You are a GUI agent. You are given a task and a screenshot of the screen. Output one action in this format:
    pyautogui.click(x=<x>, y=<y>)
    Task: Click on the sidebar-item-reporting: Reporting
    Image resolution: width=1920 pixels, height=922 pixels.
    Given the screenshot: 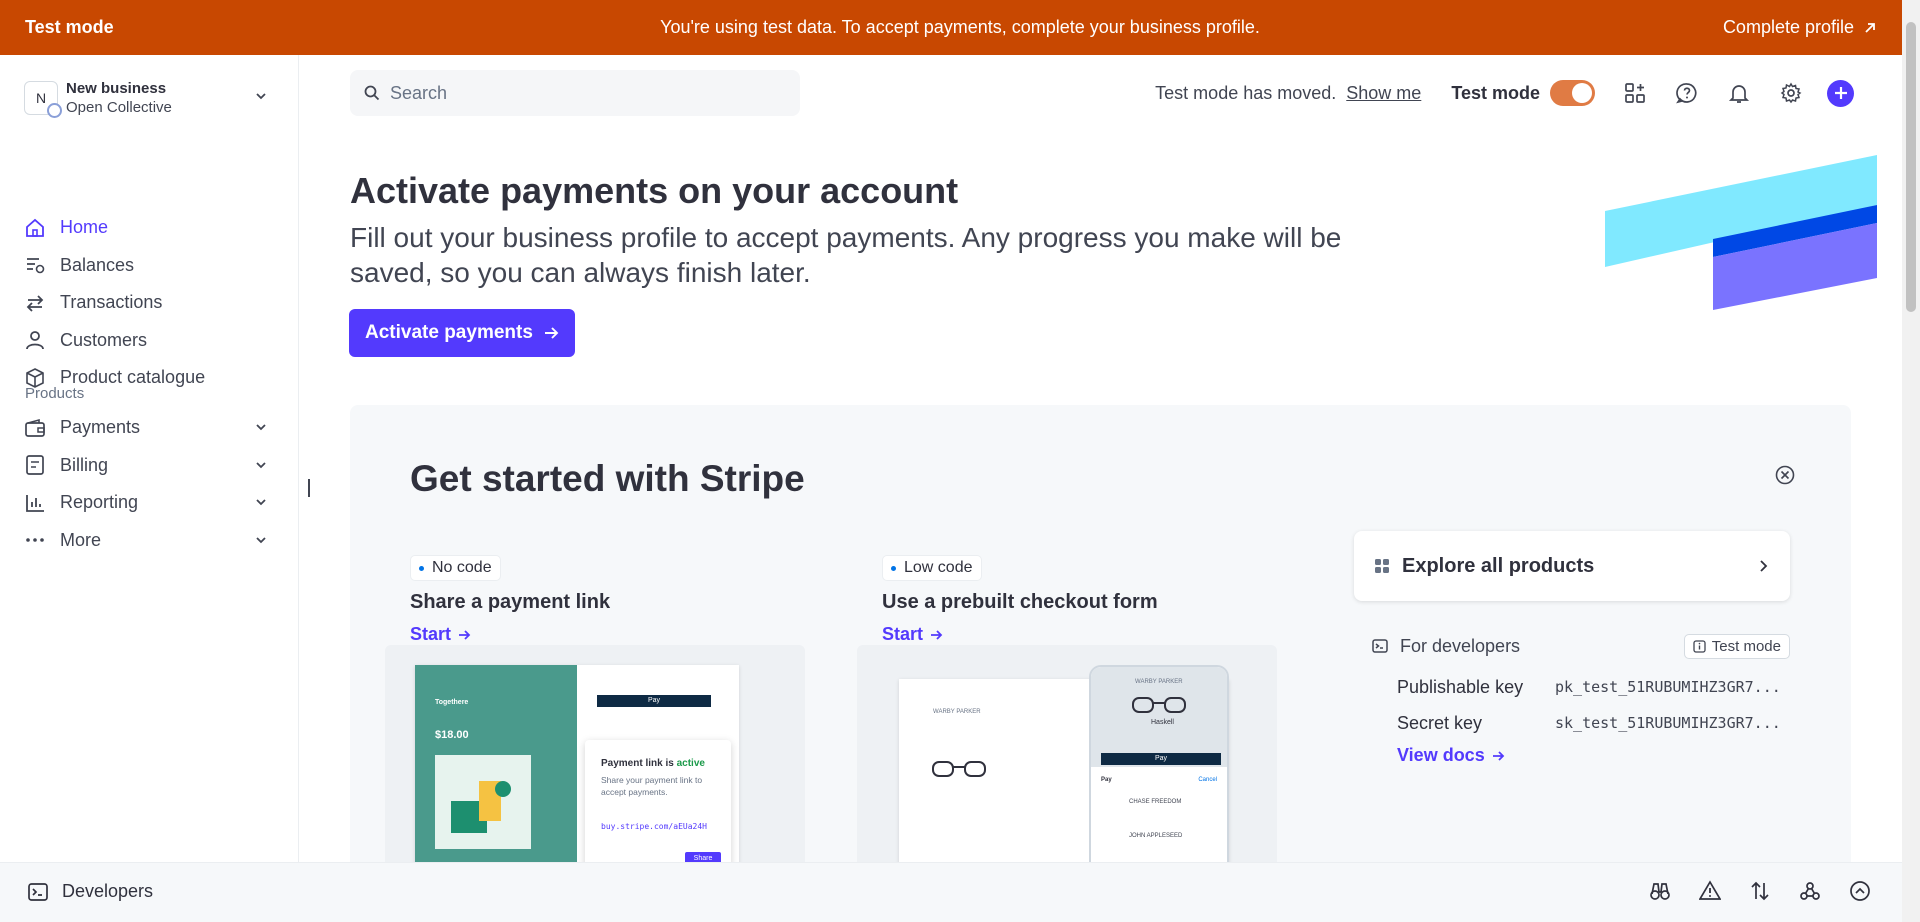 What is the action you would take?
    pyautogui.click(x=150, y=503)
    